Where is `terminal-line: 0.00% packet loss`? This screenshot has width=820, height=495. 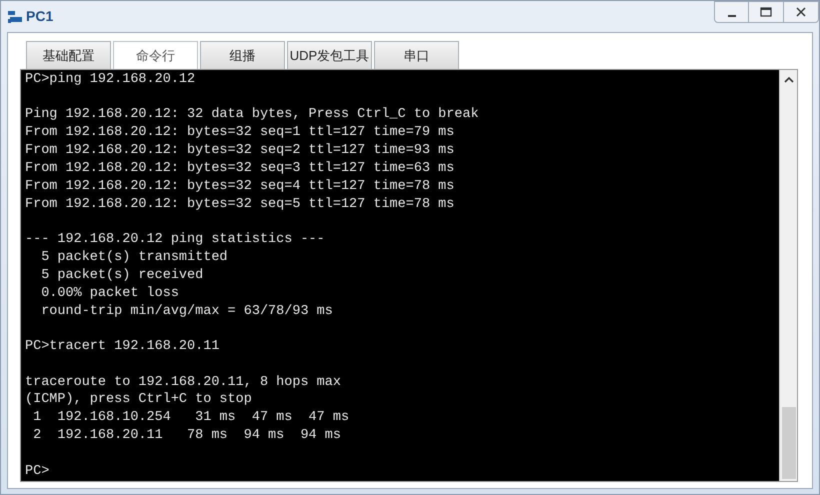 terminal-line: 0.00% packet loss is located at coordinates (110, 293).